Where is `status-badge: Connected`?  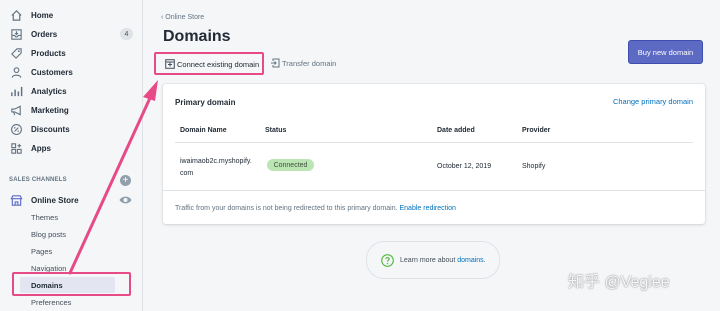
status-badge: Connected is located at coordinates (290, 165).